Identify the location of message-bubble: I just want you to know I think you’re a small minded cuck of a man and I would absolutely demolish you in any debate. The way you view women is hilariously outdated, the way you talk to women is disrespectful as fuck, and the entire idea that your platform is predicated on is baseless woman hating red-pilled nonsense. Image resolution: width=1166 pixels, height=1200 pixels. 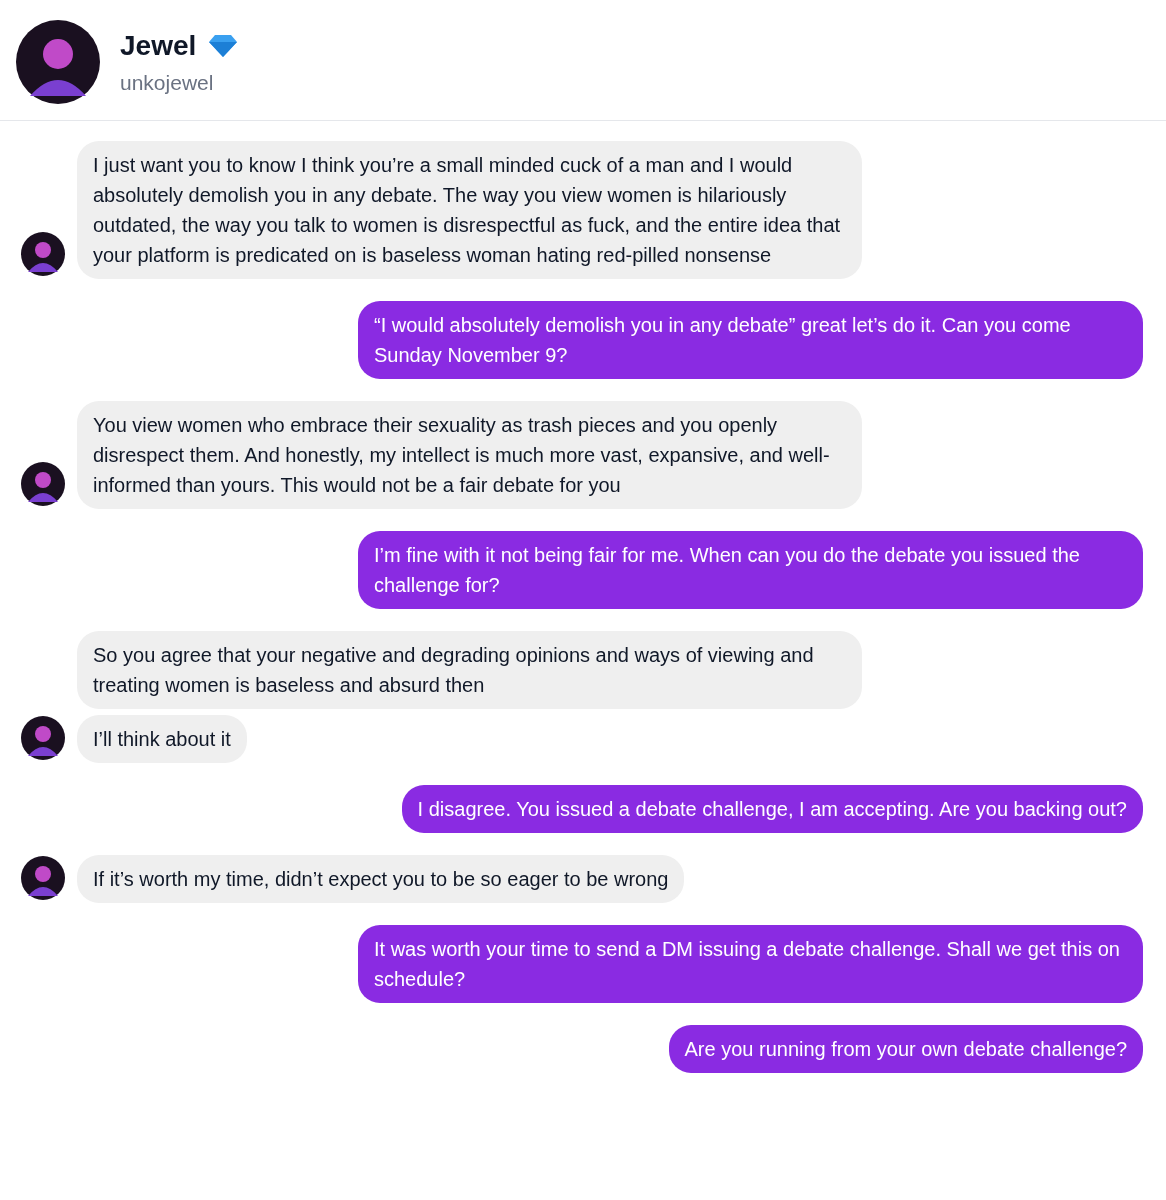
(469, 210).